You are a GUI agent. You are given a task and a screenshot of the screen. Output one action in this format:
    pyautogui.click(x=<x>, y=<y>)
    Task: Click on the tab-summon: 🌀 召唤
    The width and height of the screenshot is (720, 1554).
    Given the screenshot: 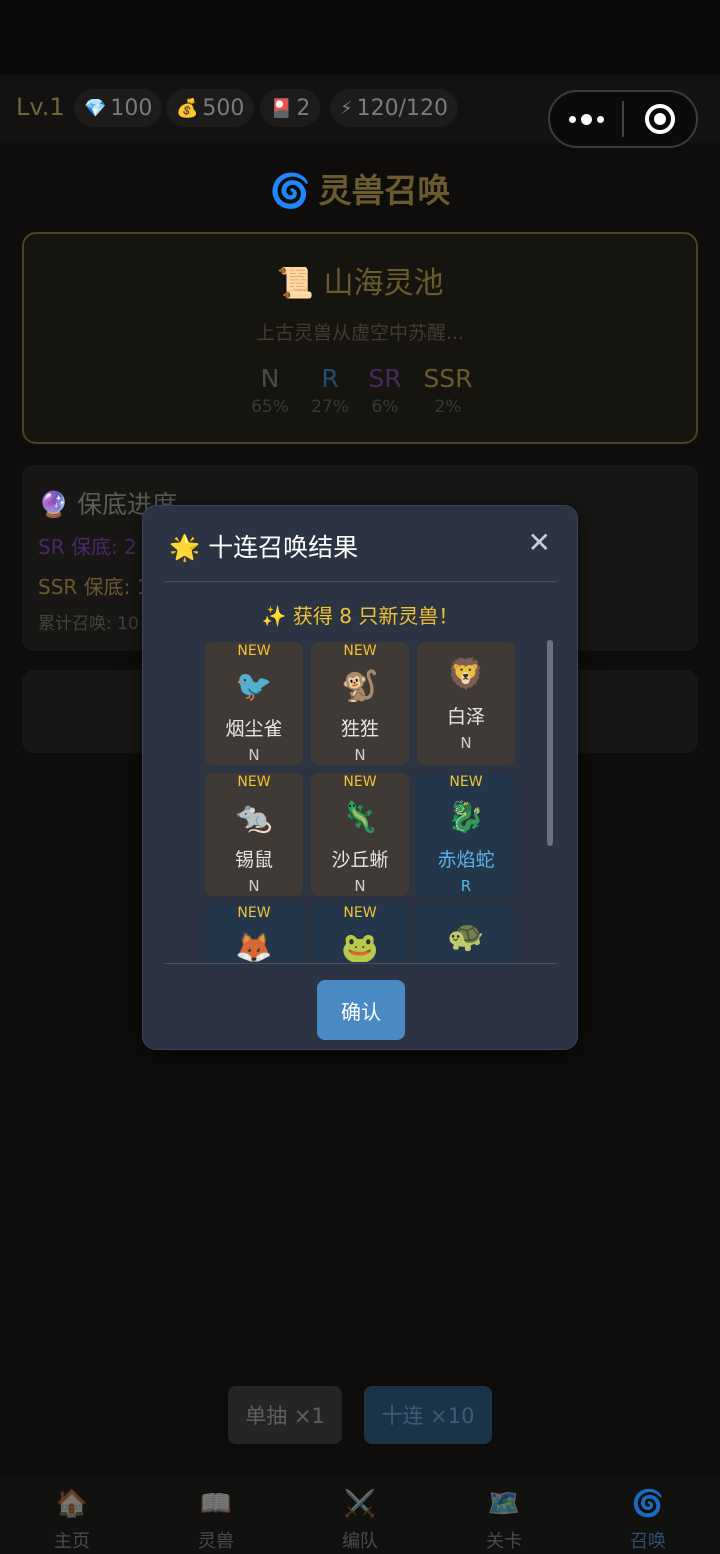 What is the action you would take?
    pyautogui.click(x=648, y=1515)
    